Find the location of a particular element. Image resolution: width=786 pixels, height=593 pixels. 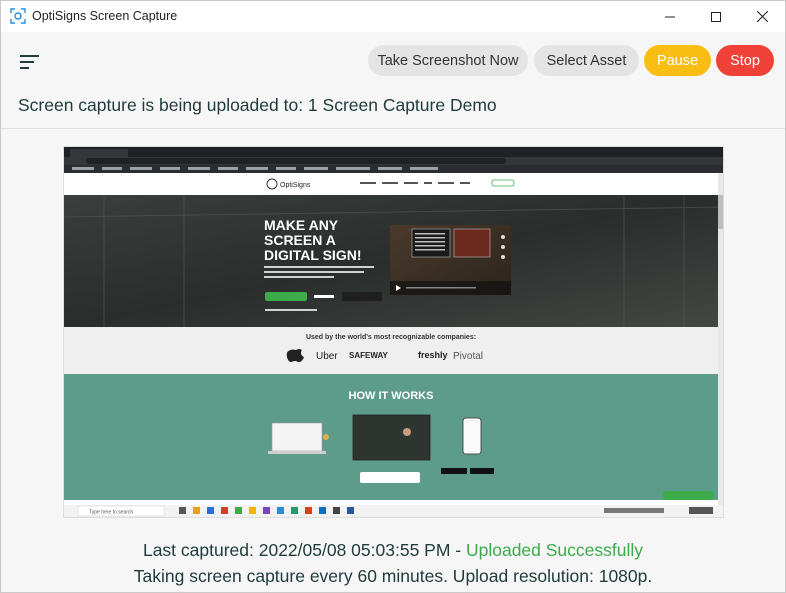

take-screenshot-button: Take Screenshot Now is located at coordinates (448, 60).